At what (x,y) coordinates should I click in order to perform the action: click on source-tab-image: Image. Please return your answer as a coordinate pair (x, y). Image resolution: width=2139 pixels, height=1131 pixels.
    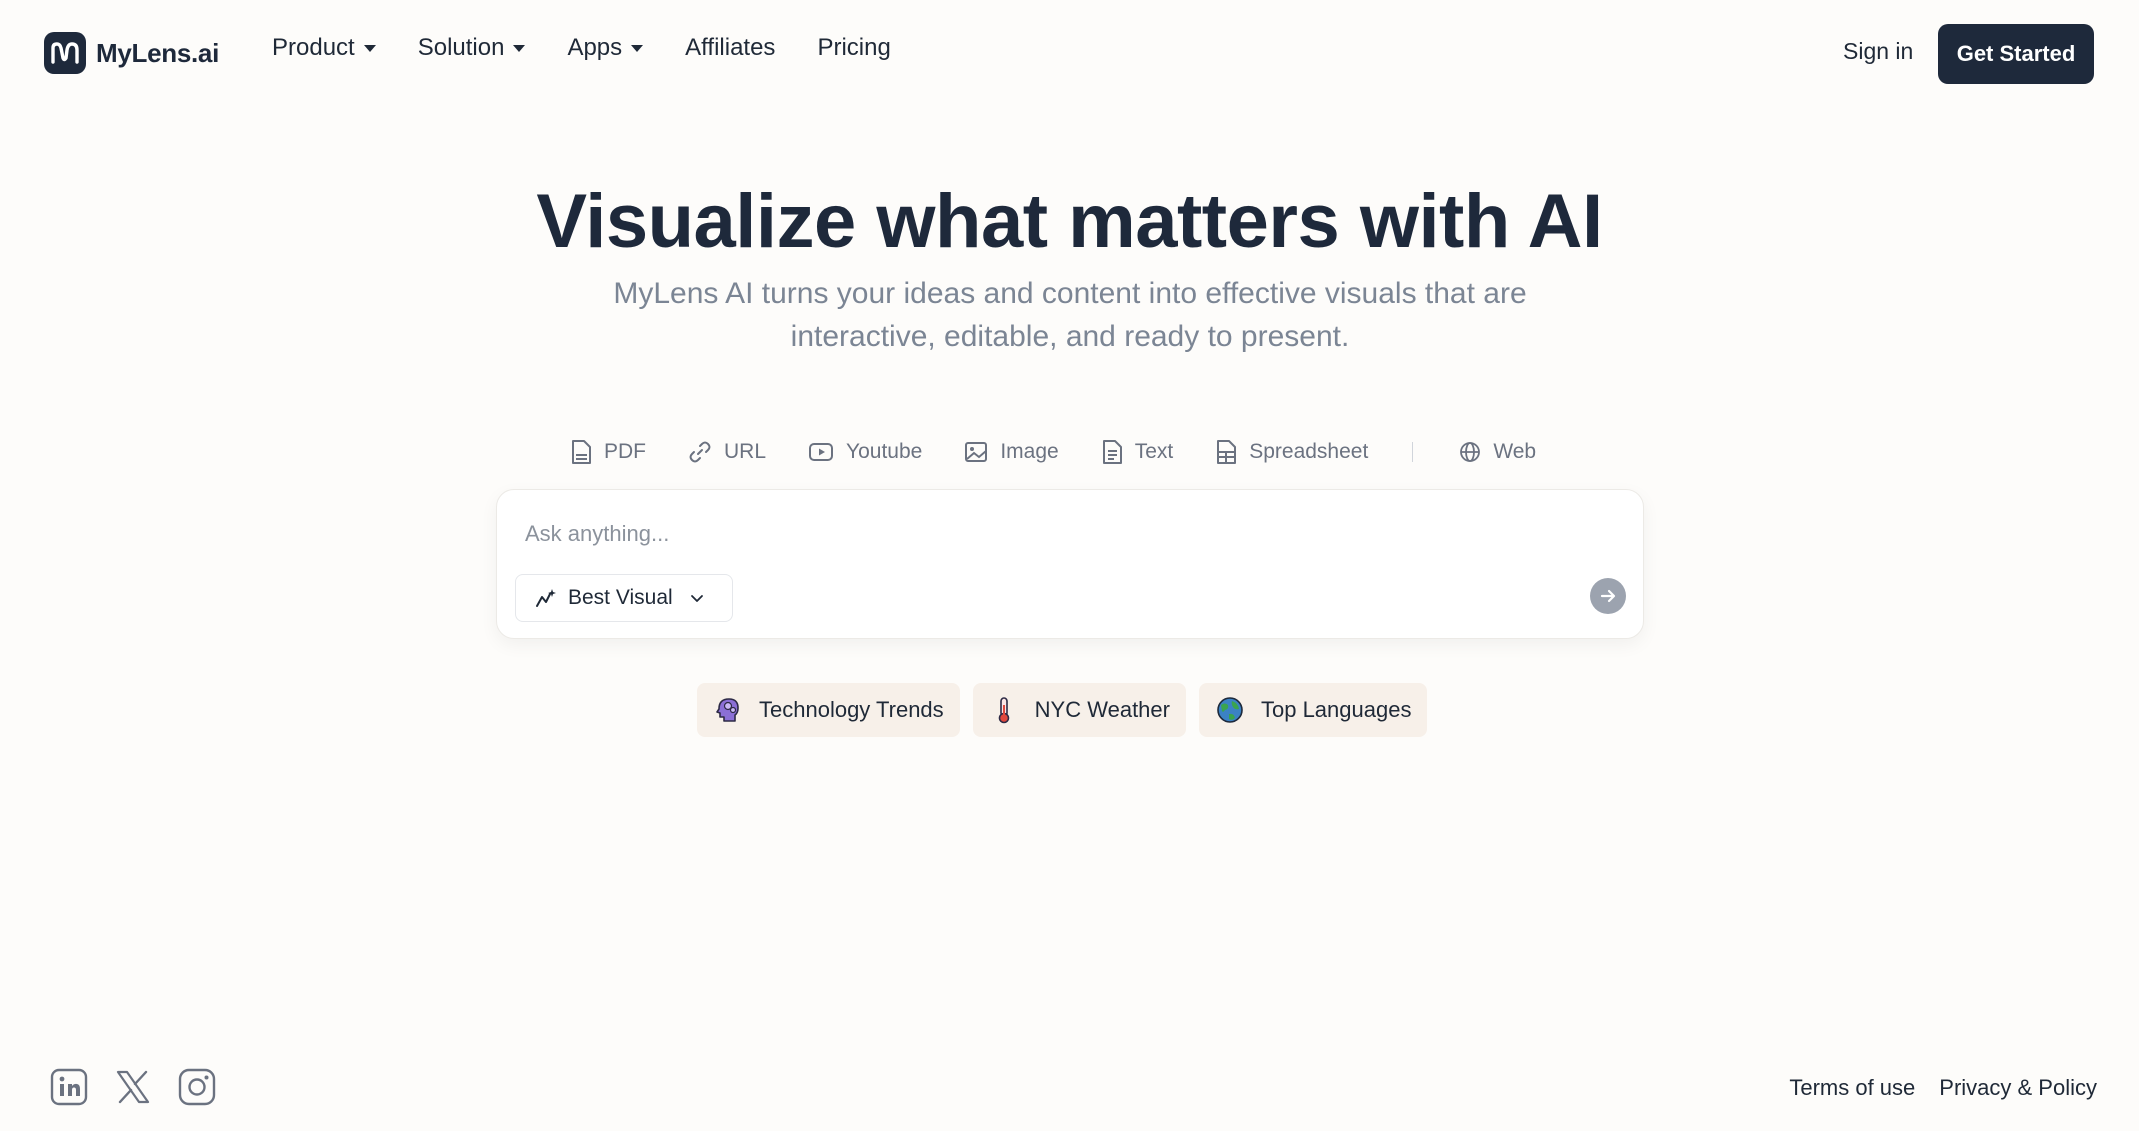
    Looking at the image, I should click on (1011, 452).